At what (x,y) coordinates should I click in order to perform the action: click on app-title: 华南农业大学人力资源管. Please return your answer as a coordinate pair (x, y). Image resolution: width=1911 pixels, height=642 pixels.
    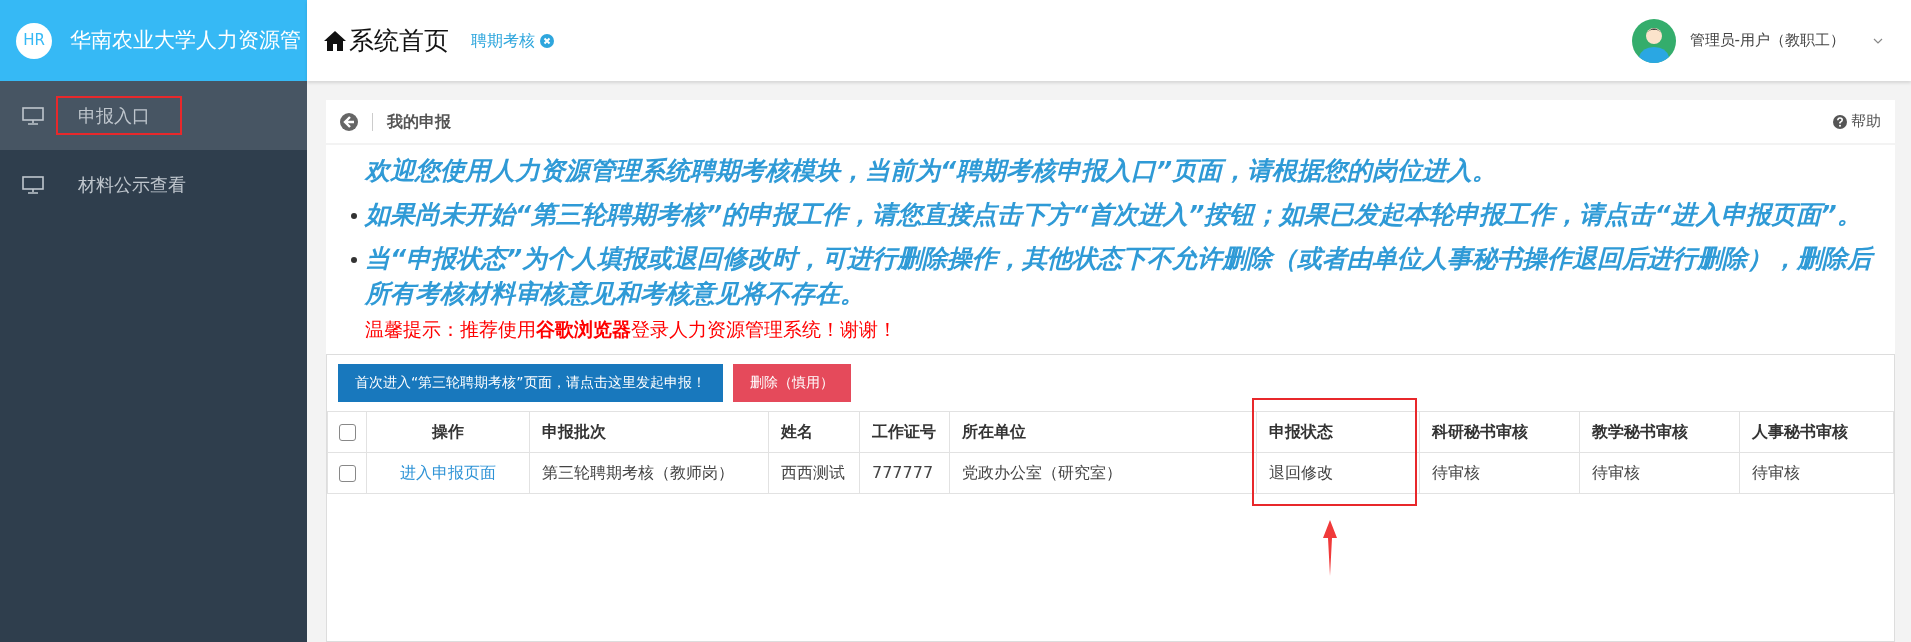
    Looking at the image, I should click on (185, 40).